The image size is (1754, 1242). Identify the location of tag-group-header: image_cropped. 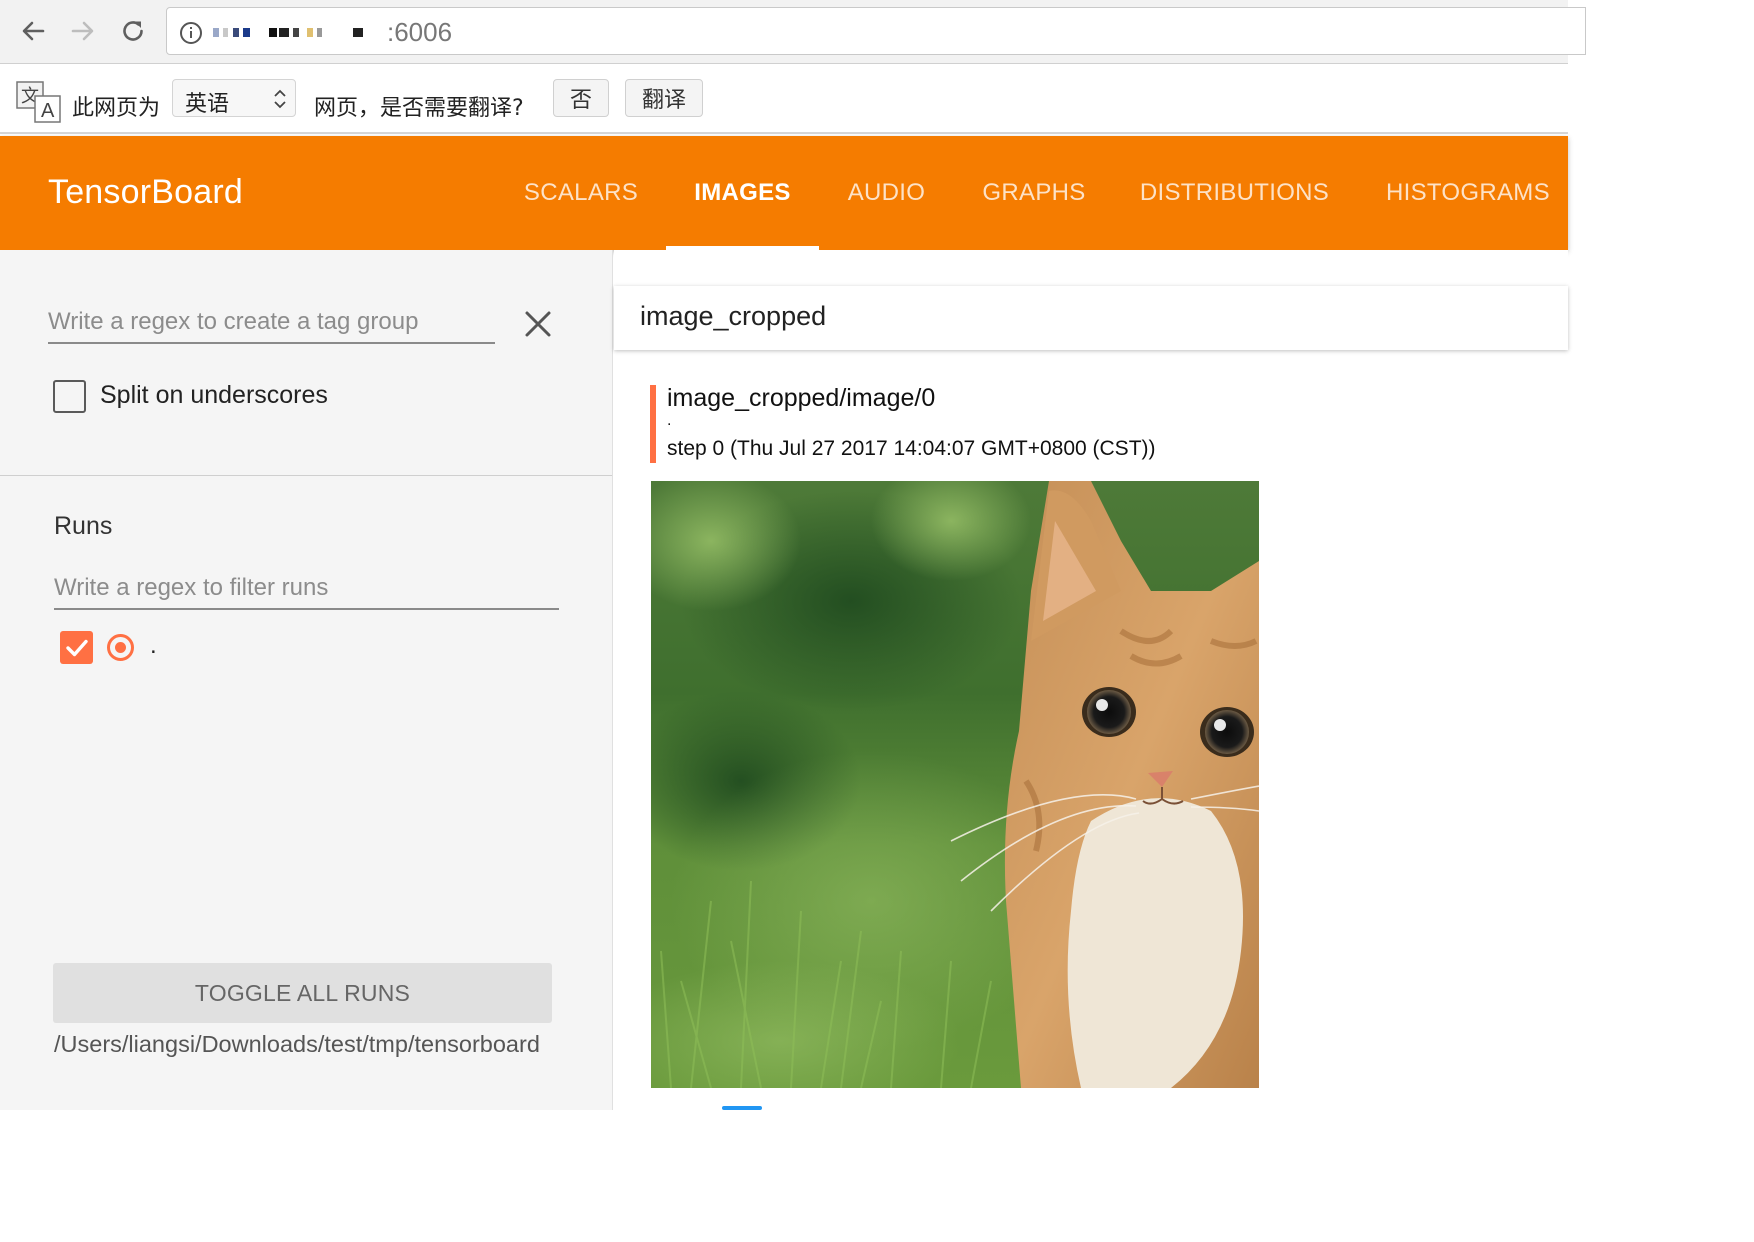
(1091, 318).